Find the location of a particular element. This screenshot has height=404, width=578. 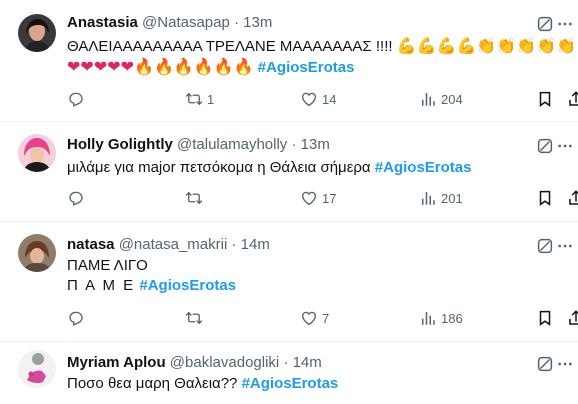

tweet-header: Myriam Aplou @baklavadogliki · 14m is located at coordinates (302, 363).